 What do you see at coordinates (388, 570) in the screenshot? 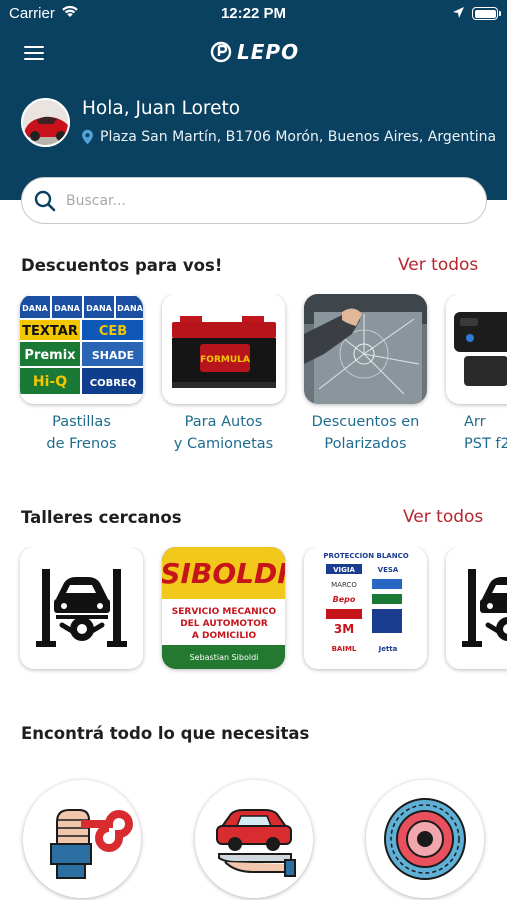
I see `svg-text: VESA` at bounding box center [388, 570].